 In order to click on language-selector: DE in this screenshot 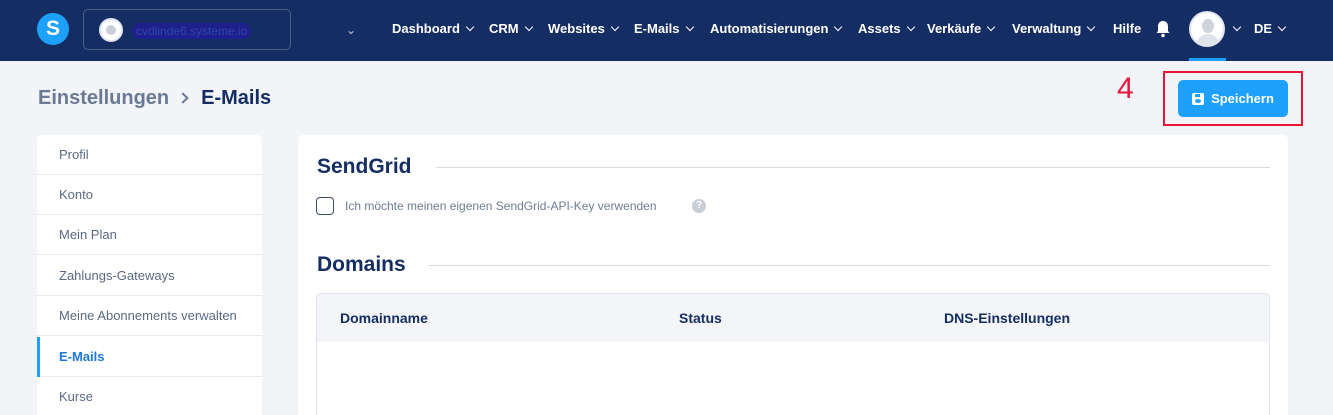, I will do `click(1263, 28)`.